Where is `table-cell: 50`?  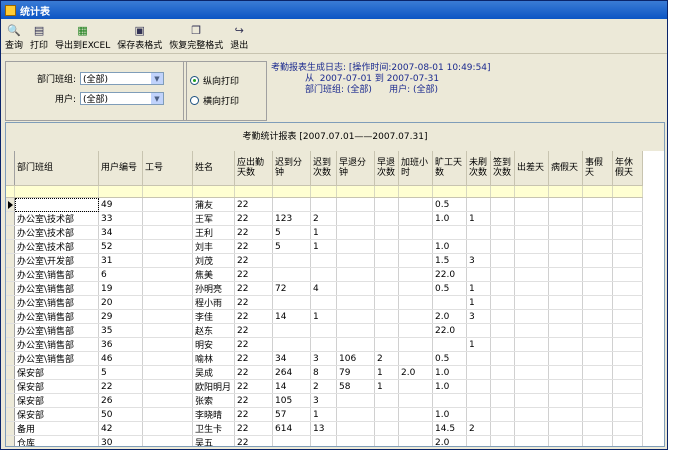 table-cell: 50 is located at coordinates (120, 414).